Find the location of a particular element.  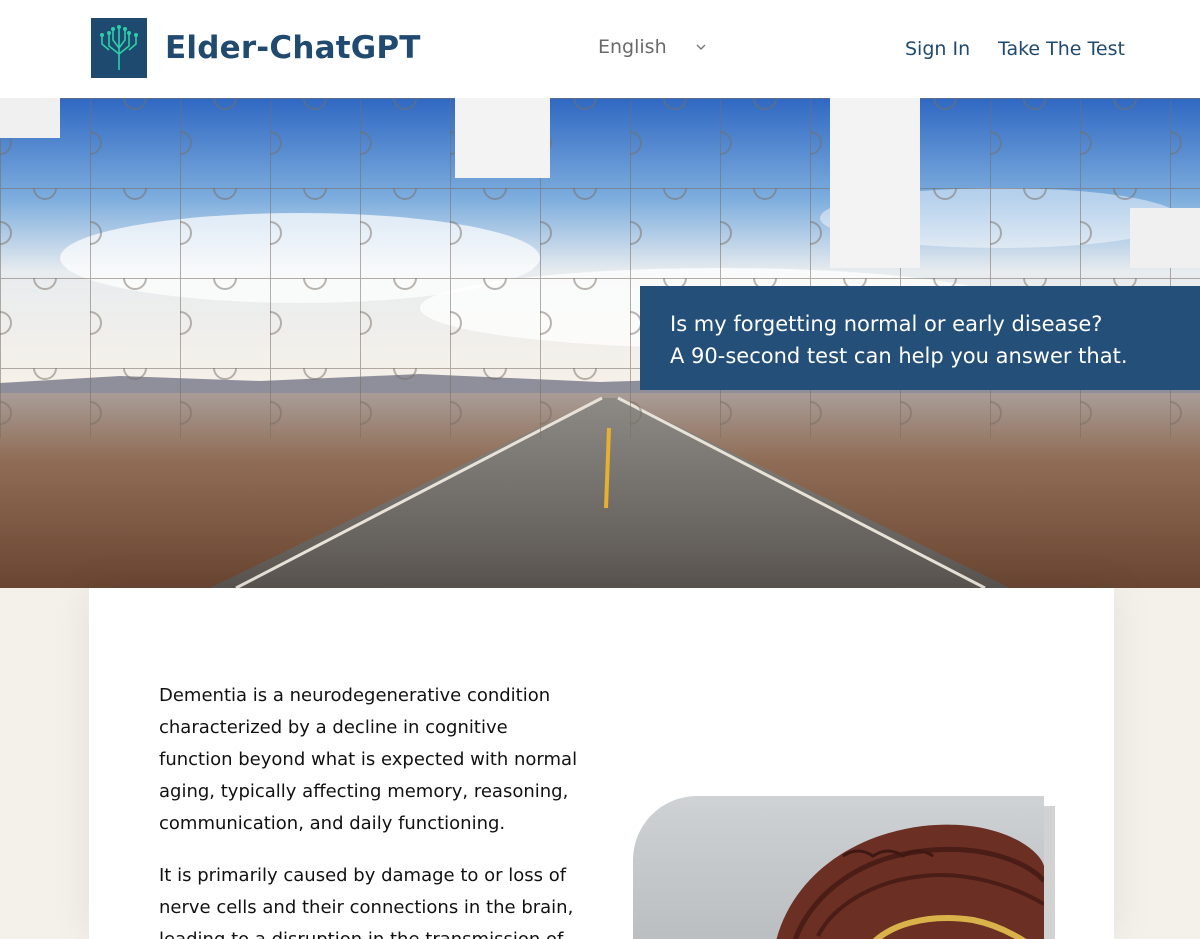

circuit-tree-icon is located at coordinates (119, 47).